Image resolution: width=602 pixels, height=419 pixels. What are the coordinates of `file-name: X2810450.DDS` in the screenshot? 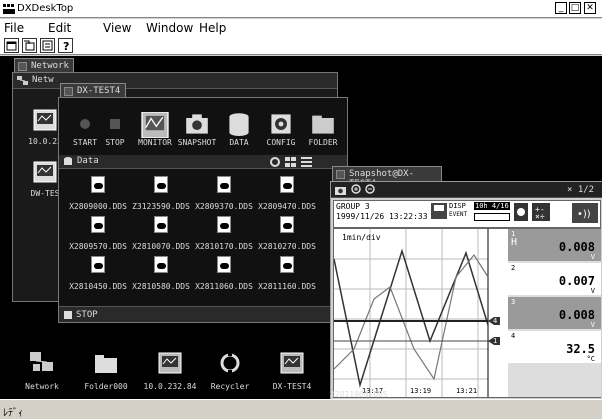 It's located at (98, 286).